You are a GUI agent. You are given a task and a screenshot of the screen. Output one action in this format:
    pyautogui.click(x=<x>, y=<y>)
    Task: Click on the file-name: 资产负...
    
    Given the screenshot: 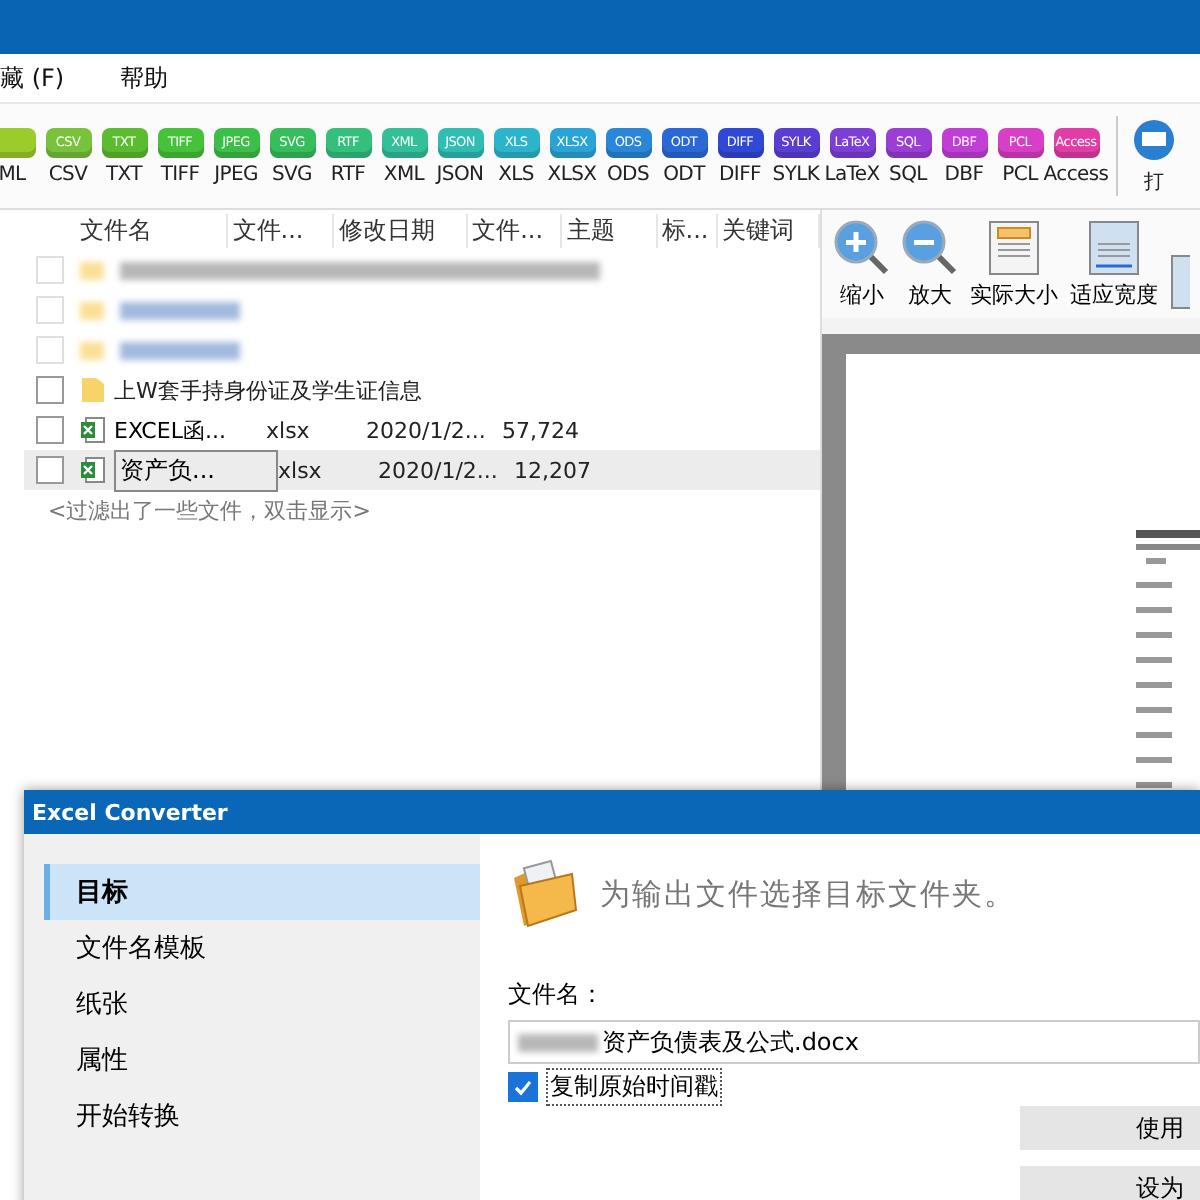 What is the action you would take?
    pyautogui.click(x=196, y=470)
    